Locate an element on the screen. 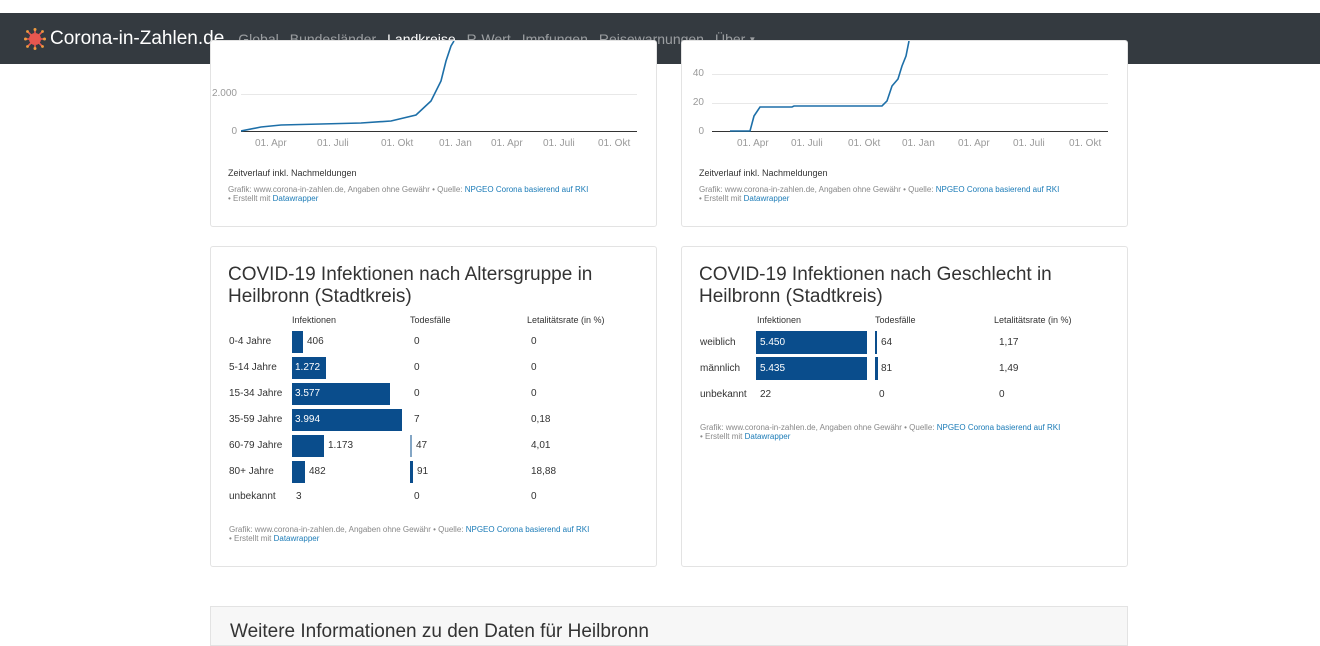 The height and width of the screenshot is (646, 1320). virus-logo-icon is located at coordinates (35, 38).